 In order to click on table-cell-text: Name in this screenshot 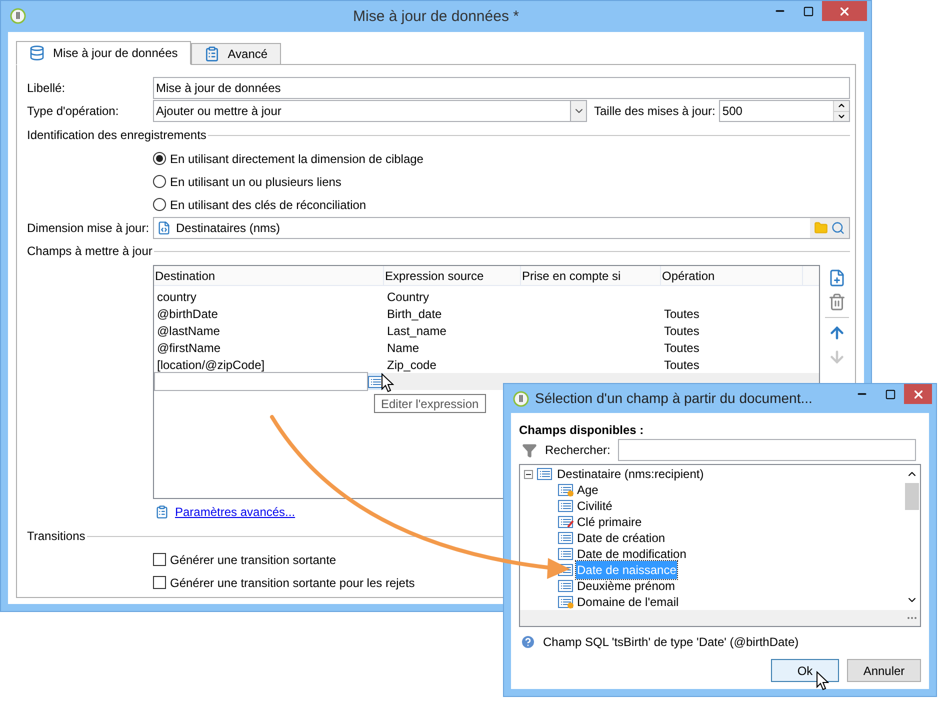, I will do `click(403, 348)`.